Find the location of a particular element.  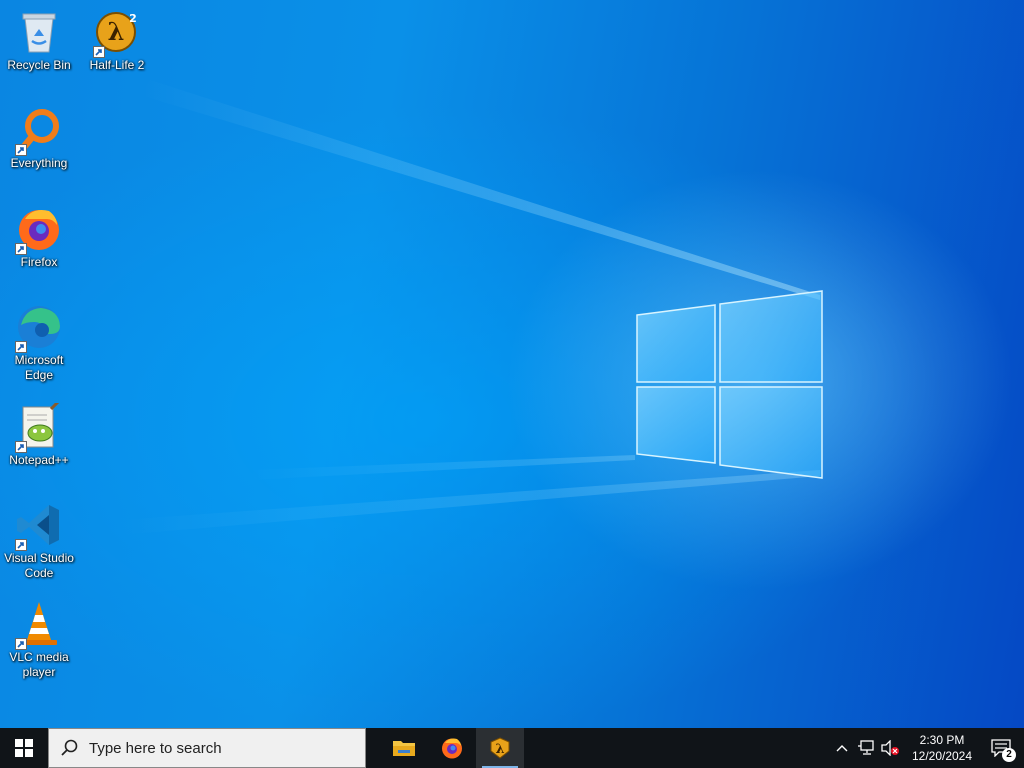

vscode-icon is located at coordinates (39, 526).